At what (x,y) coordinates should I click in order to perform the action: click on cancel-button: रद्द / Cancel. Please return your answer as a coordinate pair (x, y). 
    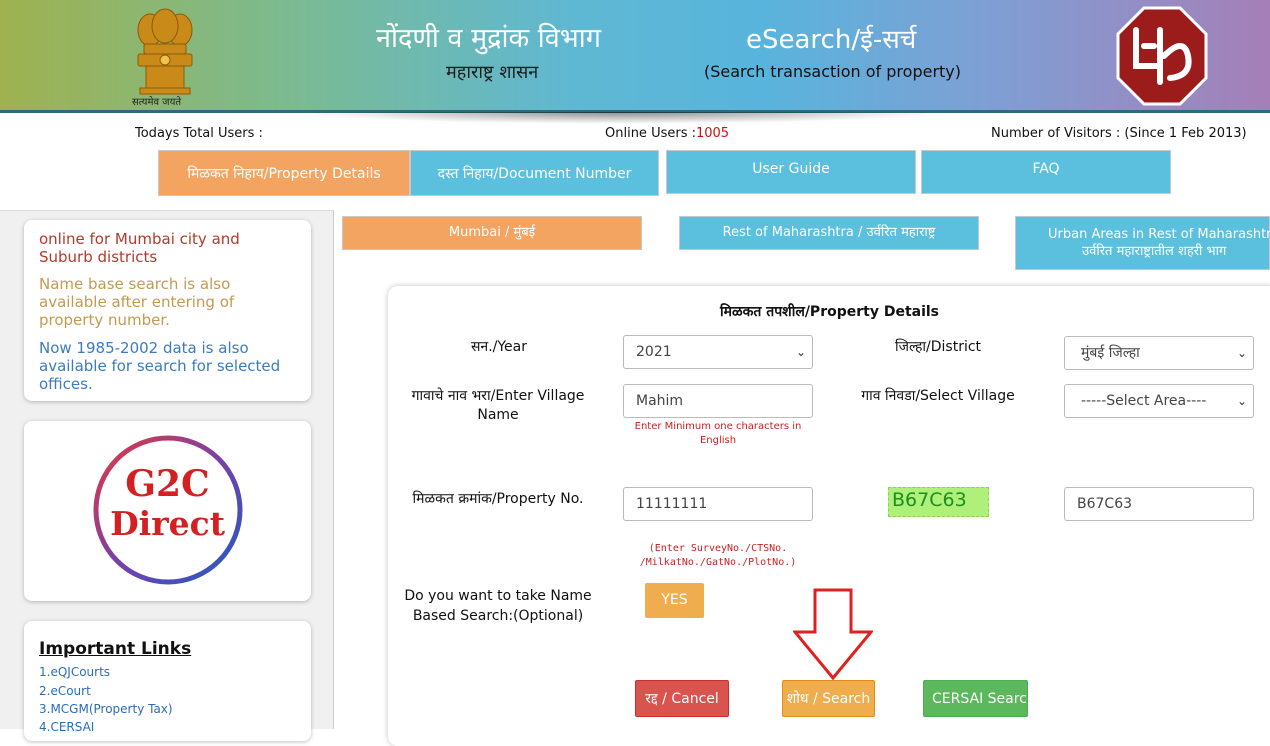
    Looking at the image, I should click on (682, 698).